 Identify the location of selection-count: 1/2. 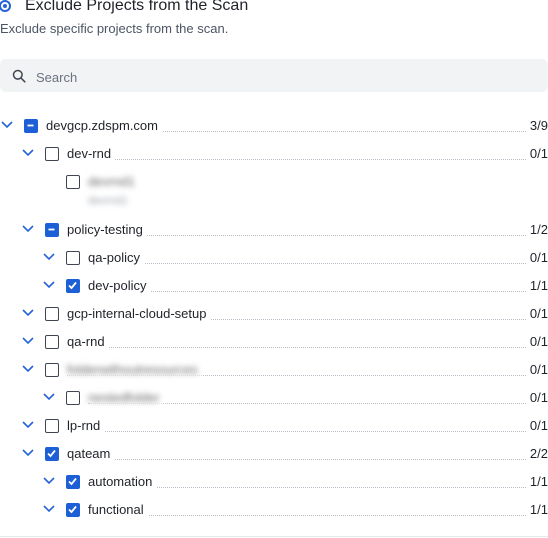
(536, 229).